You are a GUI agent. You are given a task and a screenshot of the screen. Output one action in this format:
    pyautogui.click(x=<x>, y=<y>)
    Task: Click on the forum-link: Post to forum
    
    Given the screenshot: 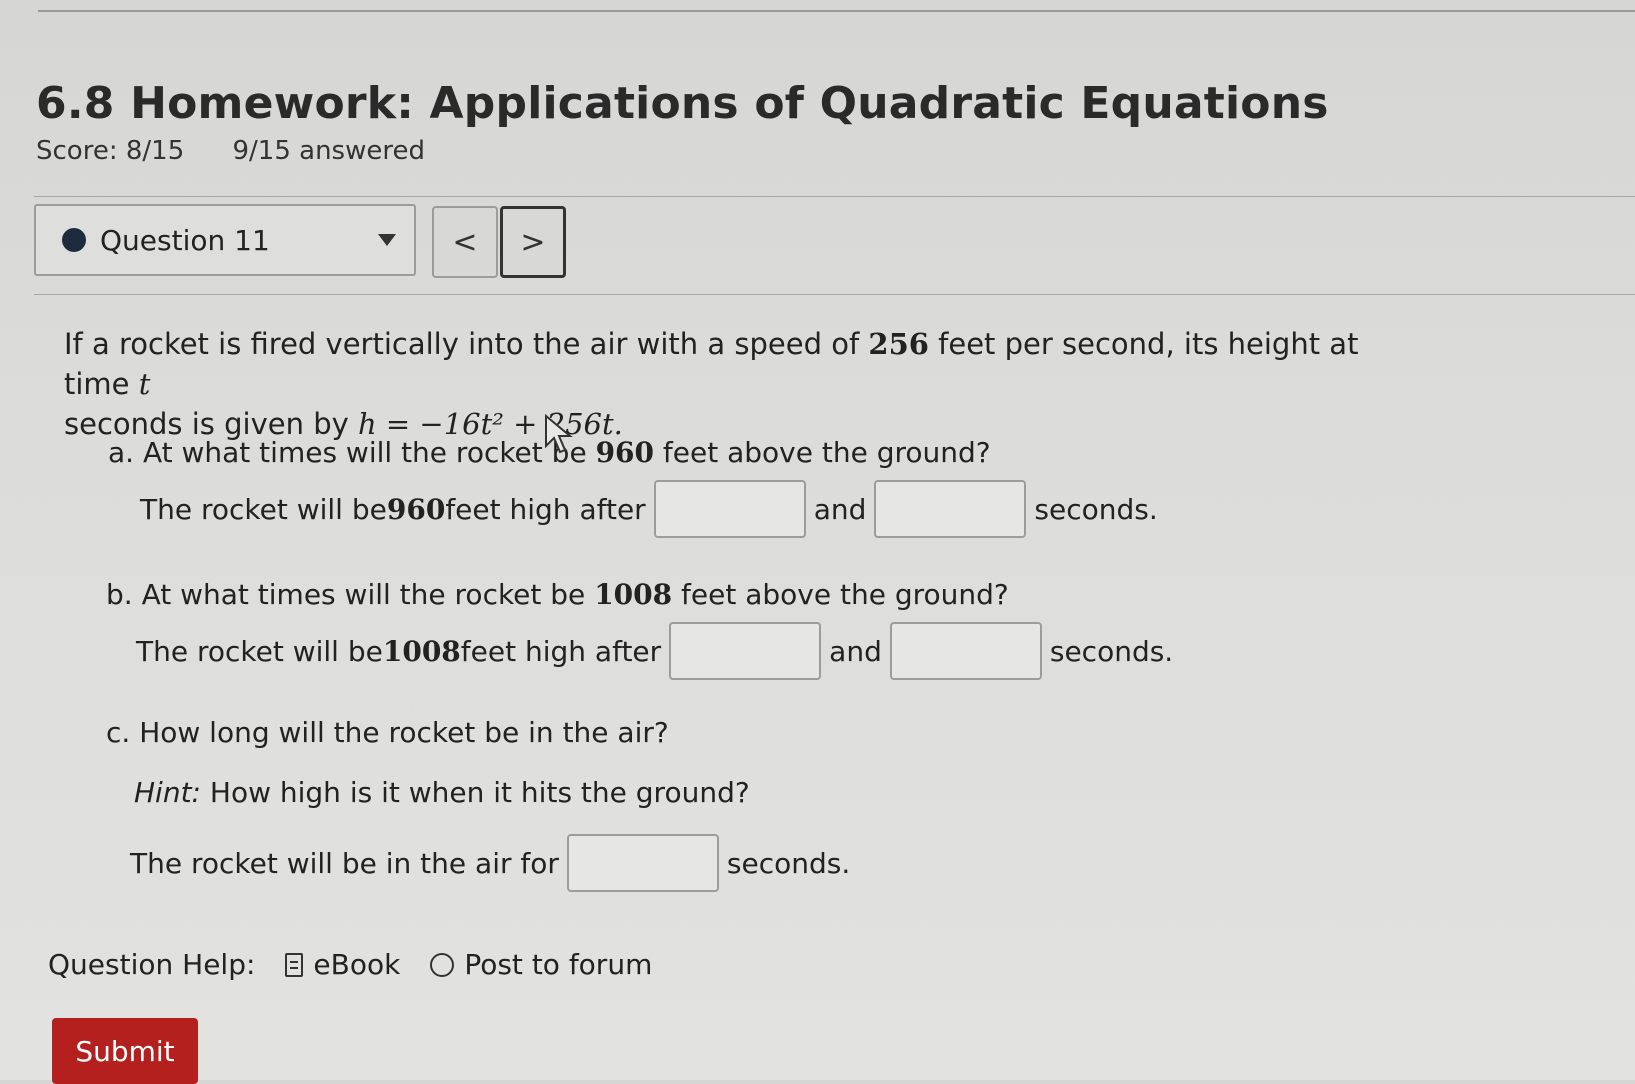 What is the action you would take?
    pyautogui.click(x=541, y=964)
    